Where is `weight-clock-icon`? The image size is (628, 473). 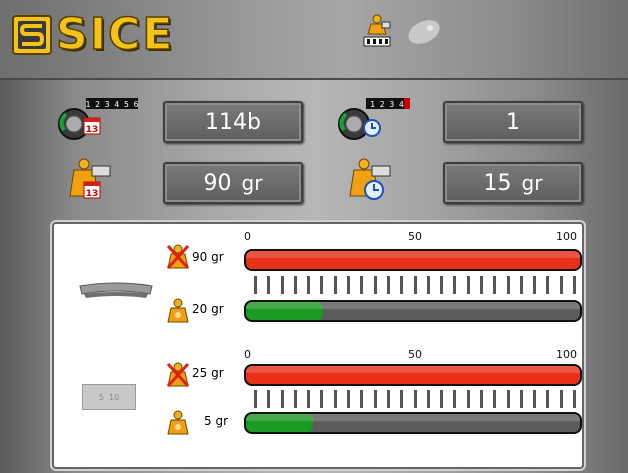
weight-clock-icon is located at coordinates (369, 182).